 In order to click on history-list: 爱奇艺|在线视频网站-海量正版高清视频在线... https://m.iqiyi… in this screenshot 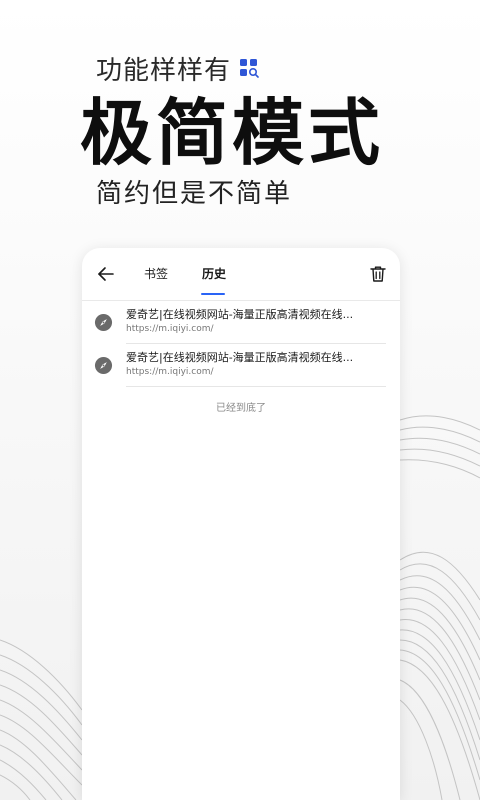, I will do `click(241, 359)`.